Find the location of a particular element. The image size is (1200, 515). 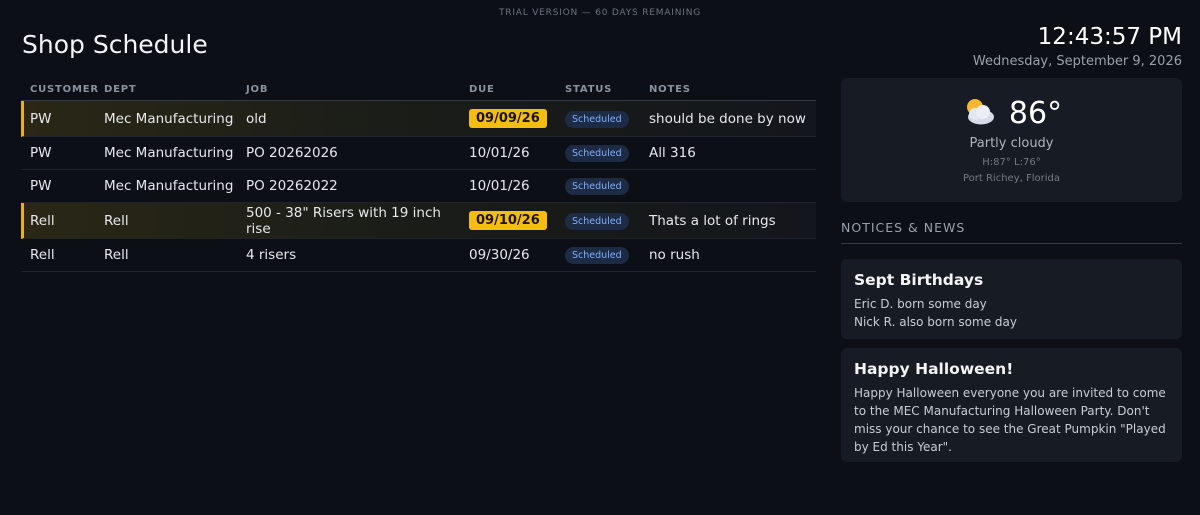

due-date-highlight: 09/10/26 is located at coordinates (508, 220).